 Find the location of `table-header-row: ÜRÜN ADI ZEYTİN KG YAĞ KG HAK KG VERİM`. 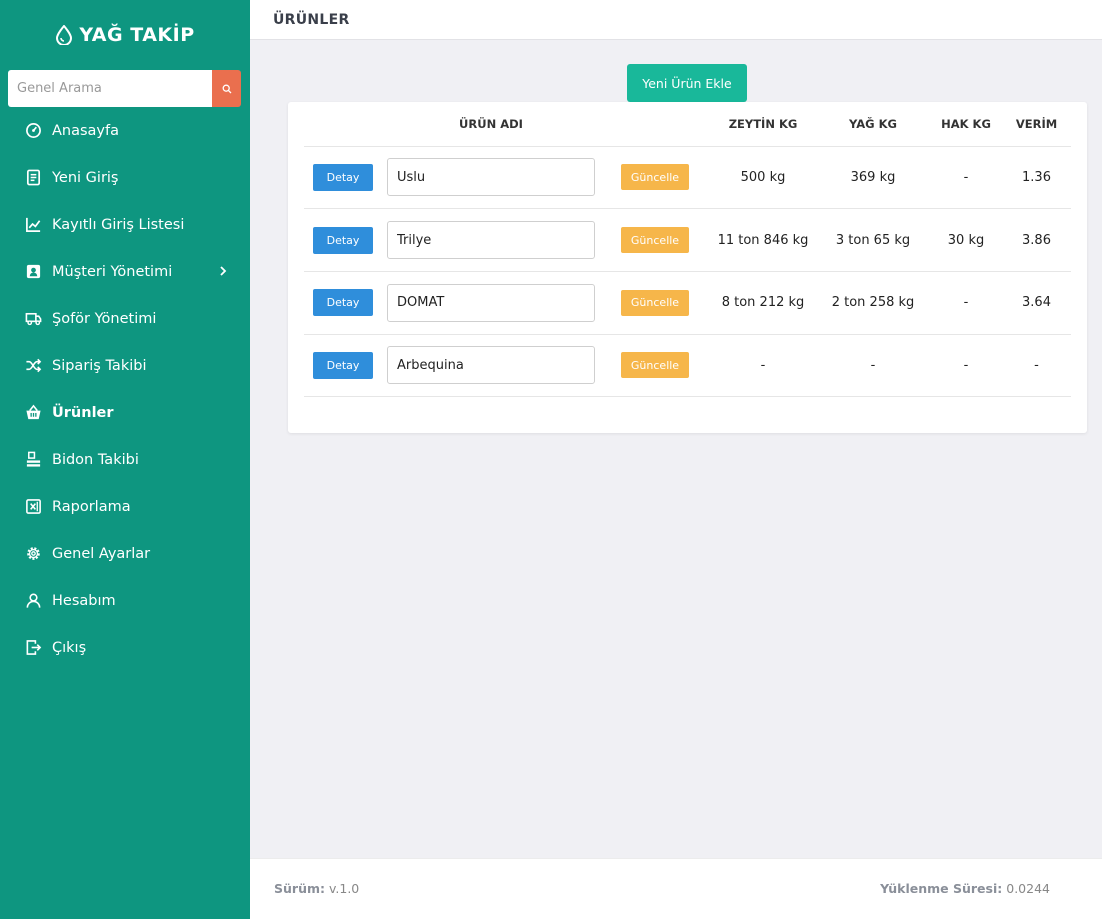

table-header-row: ÜRÜN ADI ZEYTİN KG YAĞ KG HAK KG VERİM is located at coordinates (687, 124).